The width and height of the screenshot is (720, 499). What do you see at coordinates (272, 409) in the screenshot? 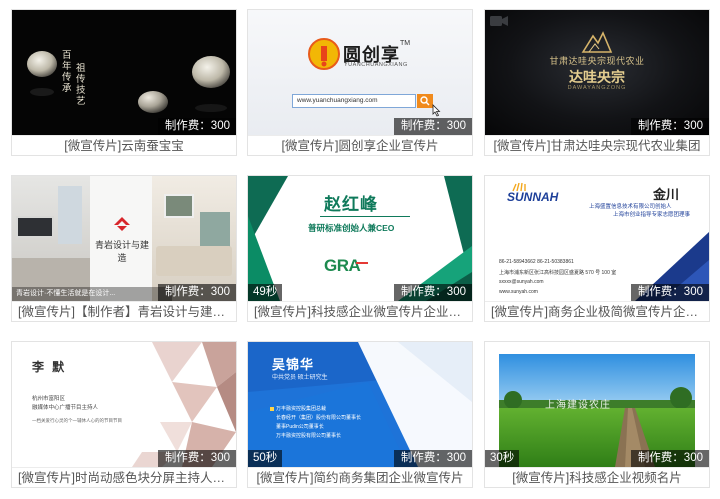
I see `bullet-marker` at bounding box center [272, 409].